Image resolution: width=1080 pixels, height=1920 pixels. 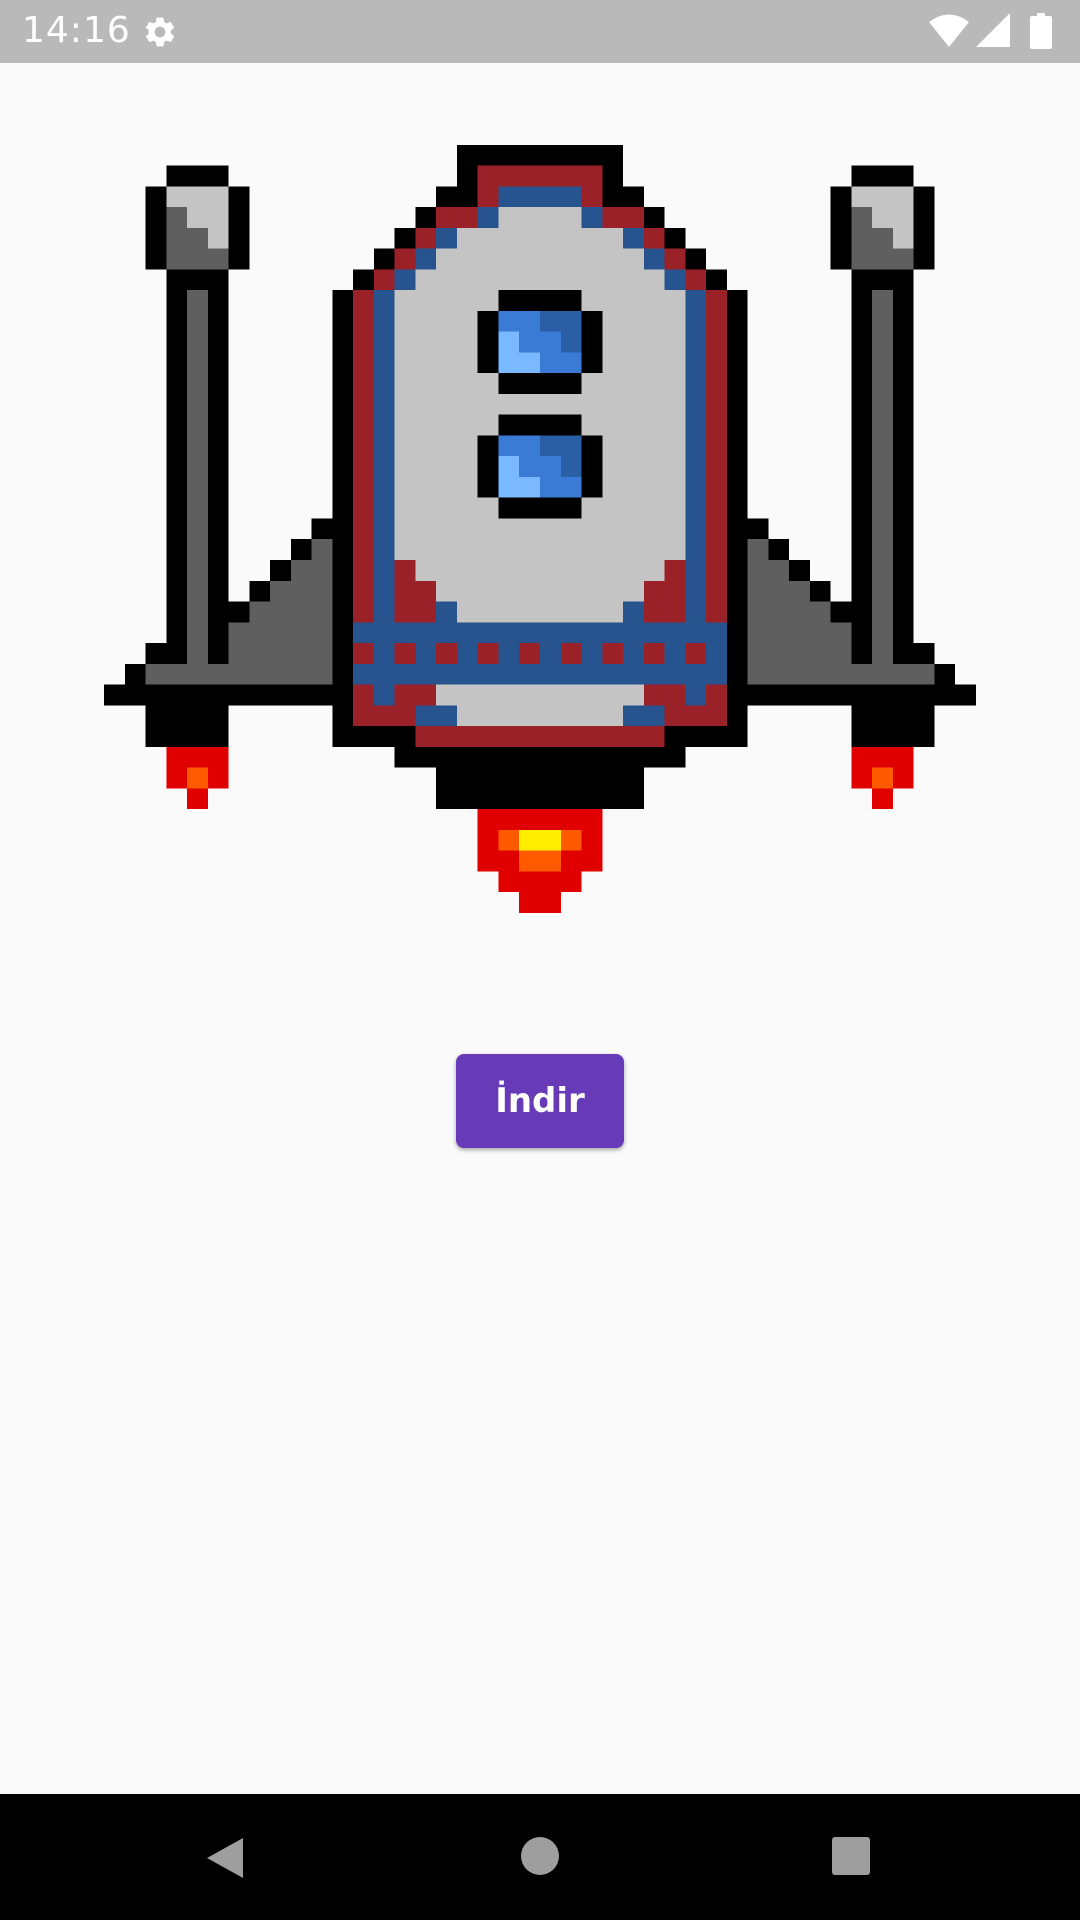 What do you see at coordinates (540, 1101) in the screenshot?
I see `download-button: İndir` at bounding box center [540, 1101].